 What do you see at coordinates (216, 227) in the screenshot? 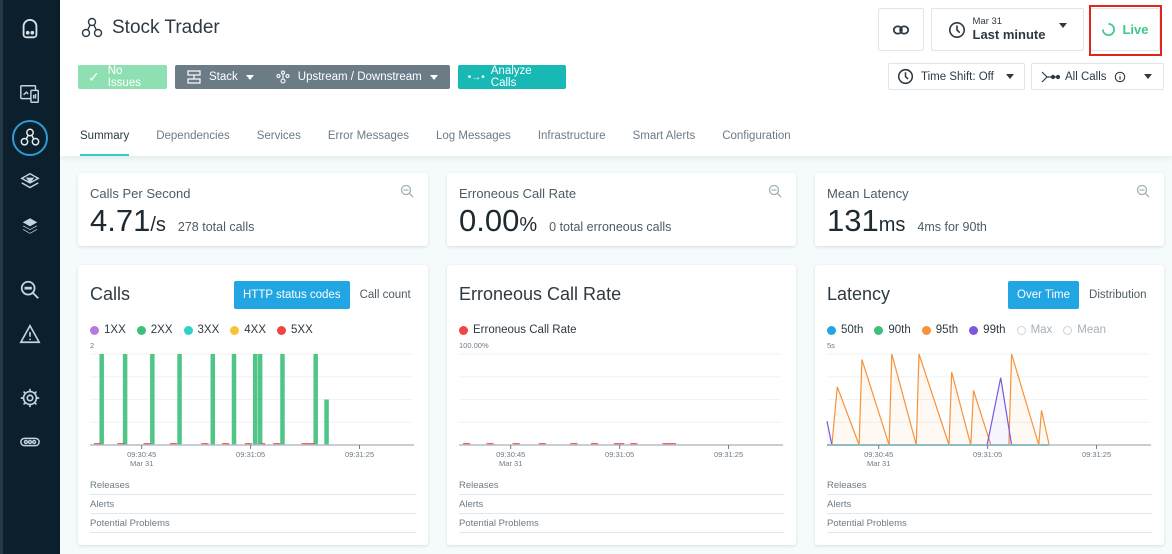
I see `stat-sub: 278 total calls` at bounding box center [216, 227].